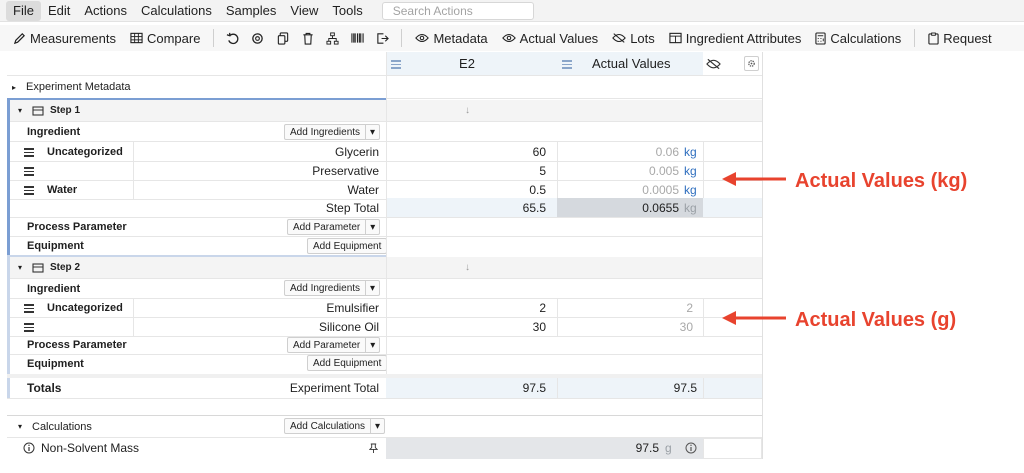  Describe the element at coordinates (90, 448) in the screenshot. I see `non-solvent-mass-label: Non-Solvent Mass` at that location.